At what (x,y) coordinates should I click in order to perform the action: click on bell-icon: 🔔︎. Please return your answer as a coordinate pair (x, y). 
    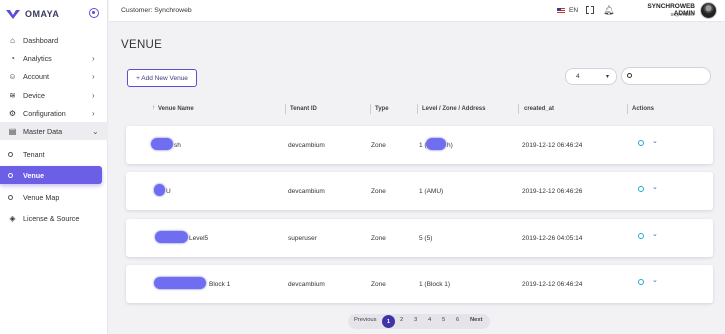
    Looking at the image, I should click on (608, 10).